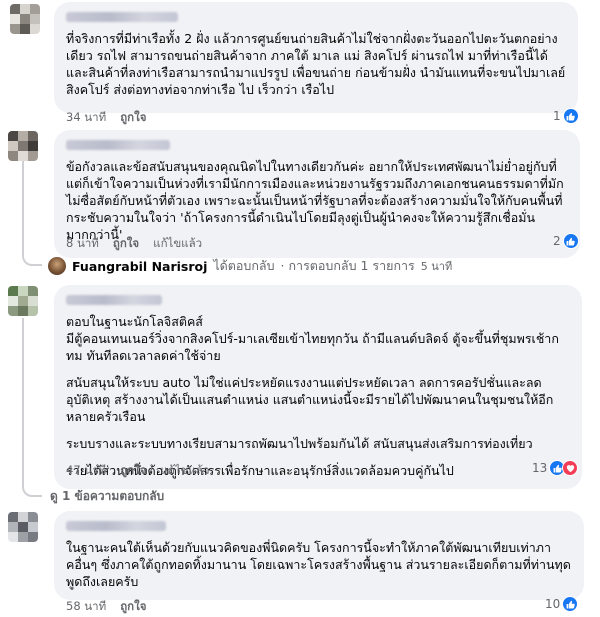  What do you see at coordinates (57, 266) in the screenshot?
I see `reply-author-avatar` at bounding box center [57, 266].